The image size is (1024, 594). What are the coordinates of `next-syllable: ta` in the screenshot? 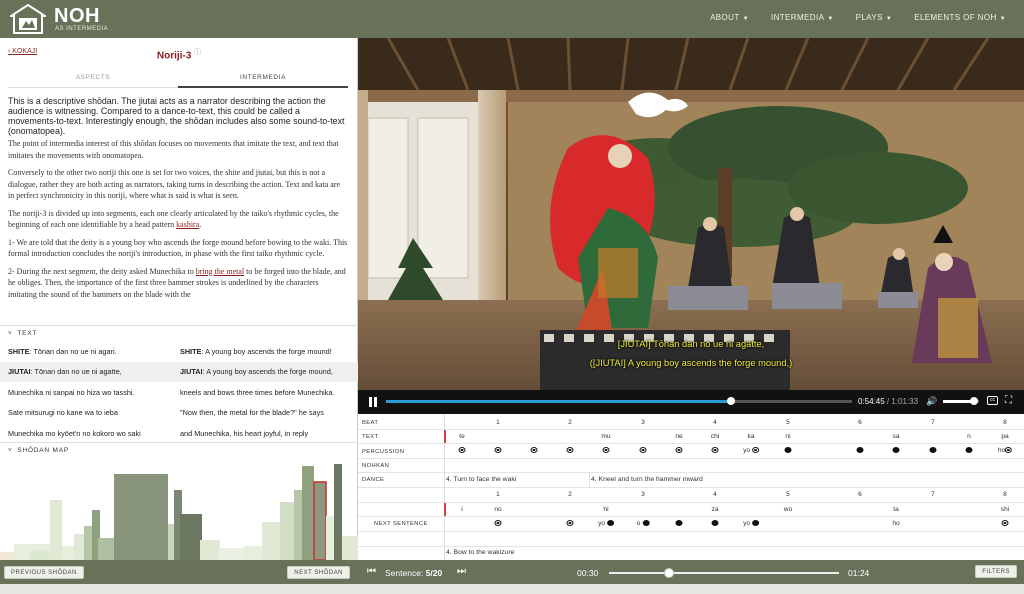 It's located at (896, 509).